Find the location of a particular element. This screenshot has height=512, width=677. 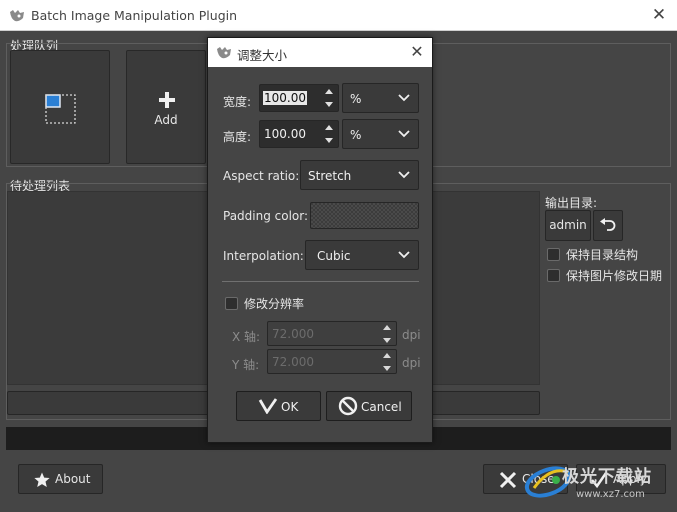

change-resolution-label: 修改分辨率 is located at coordinates (274, 304).